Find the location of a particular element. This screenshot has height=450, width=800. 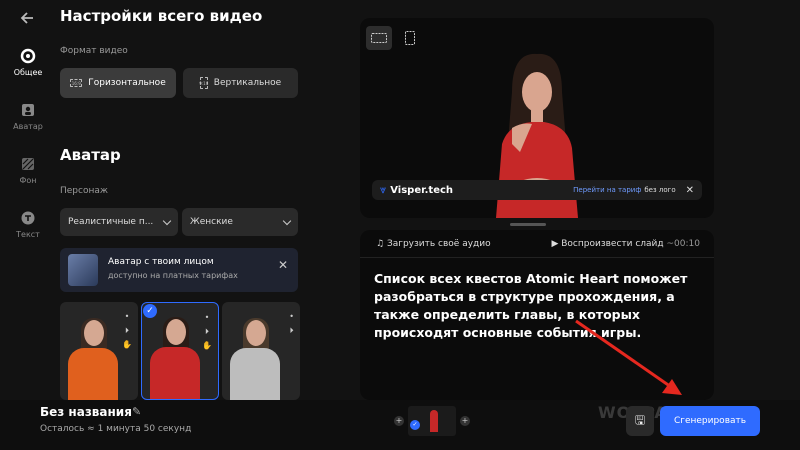

vertical-format-button: 9:16 Вертикальное is located at coordinates (240, 83).